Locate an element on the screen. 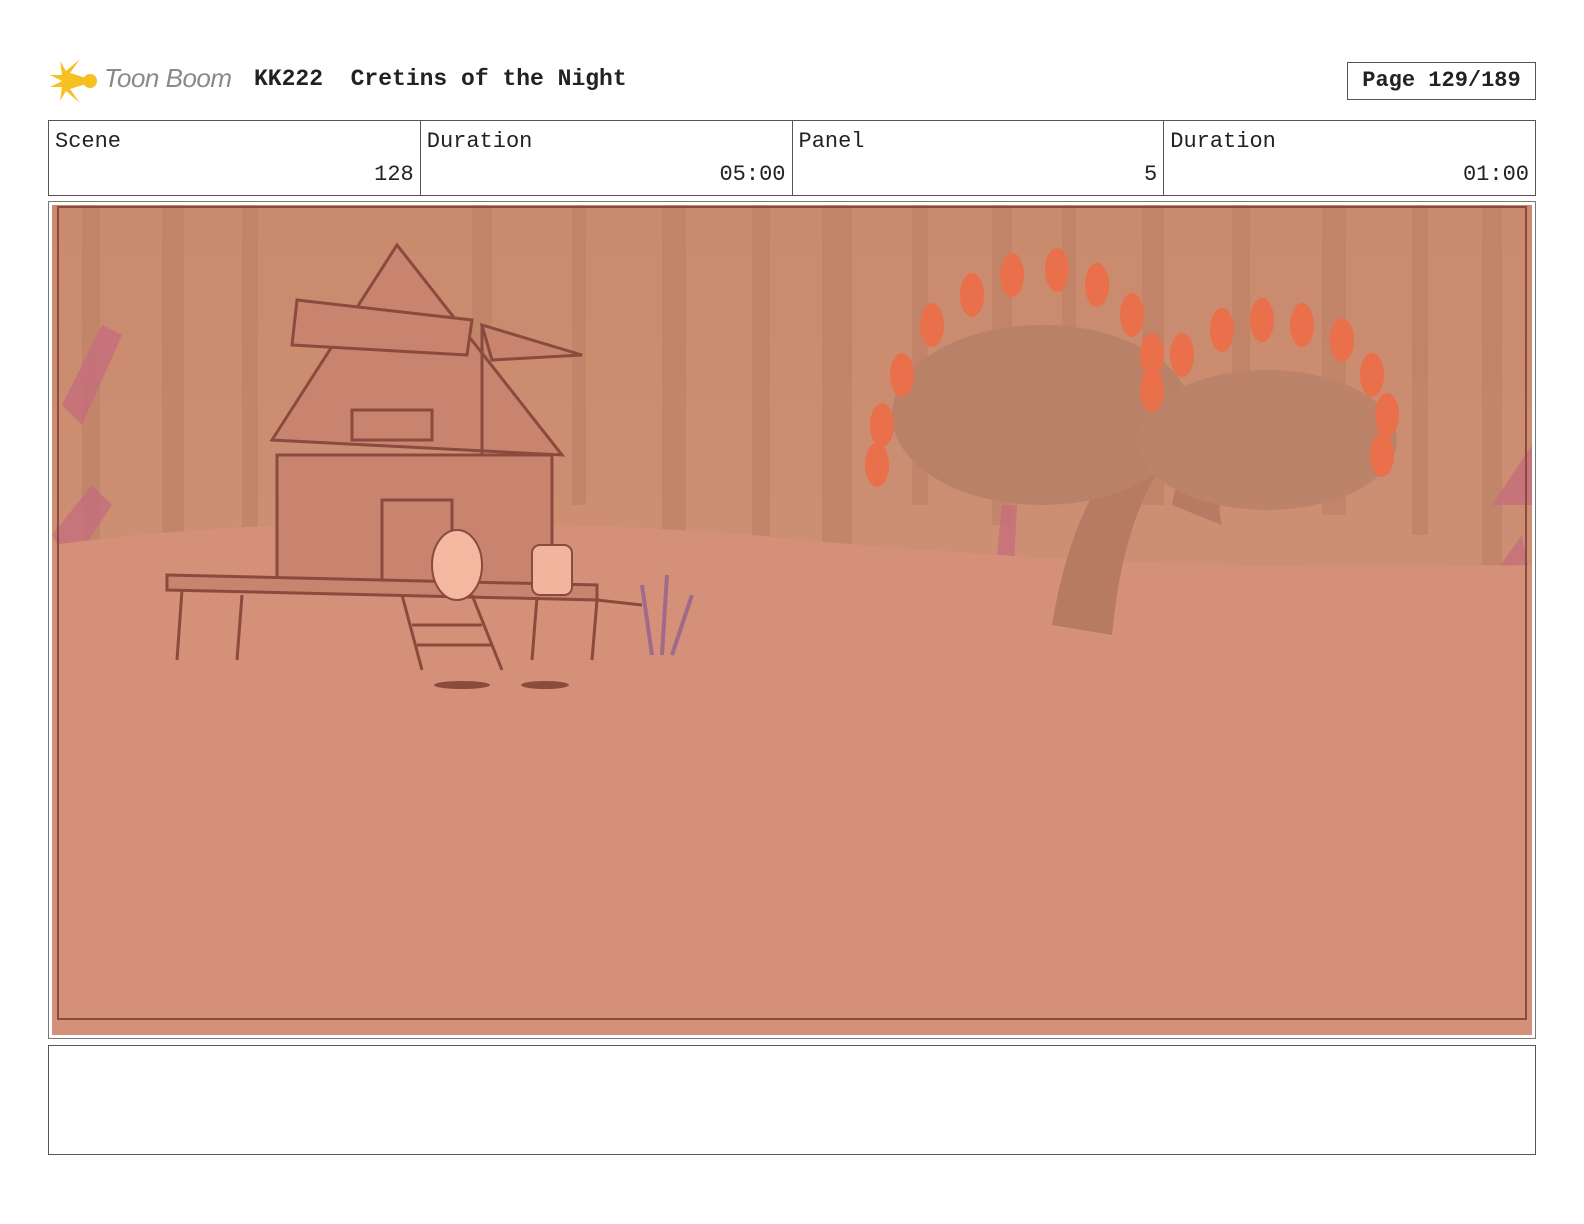 This screenshot has height=1224, width=1584. star-burst-icon is located at coordinates (73, 81).